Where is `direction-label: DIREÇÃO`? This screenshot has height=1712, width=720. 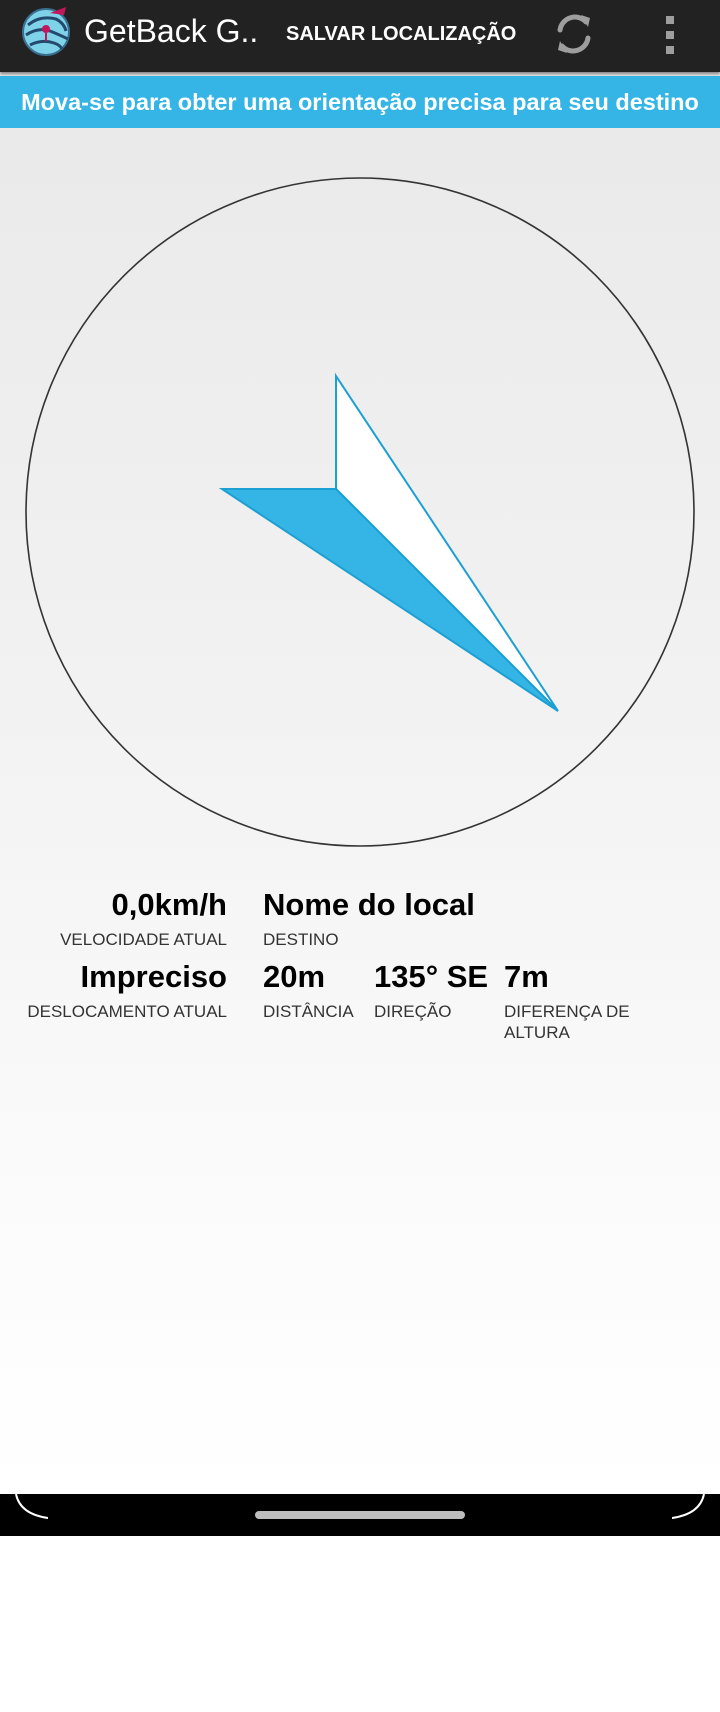
direction-label: DIREÇÃO is located at coordinates (413, 1011).